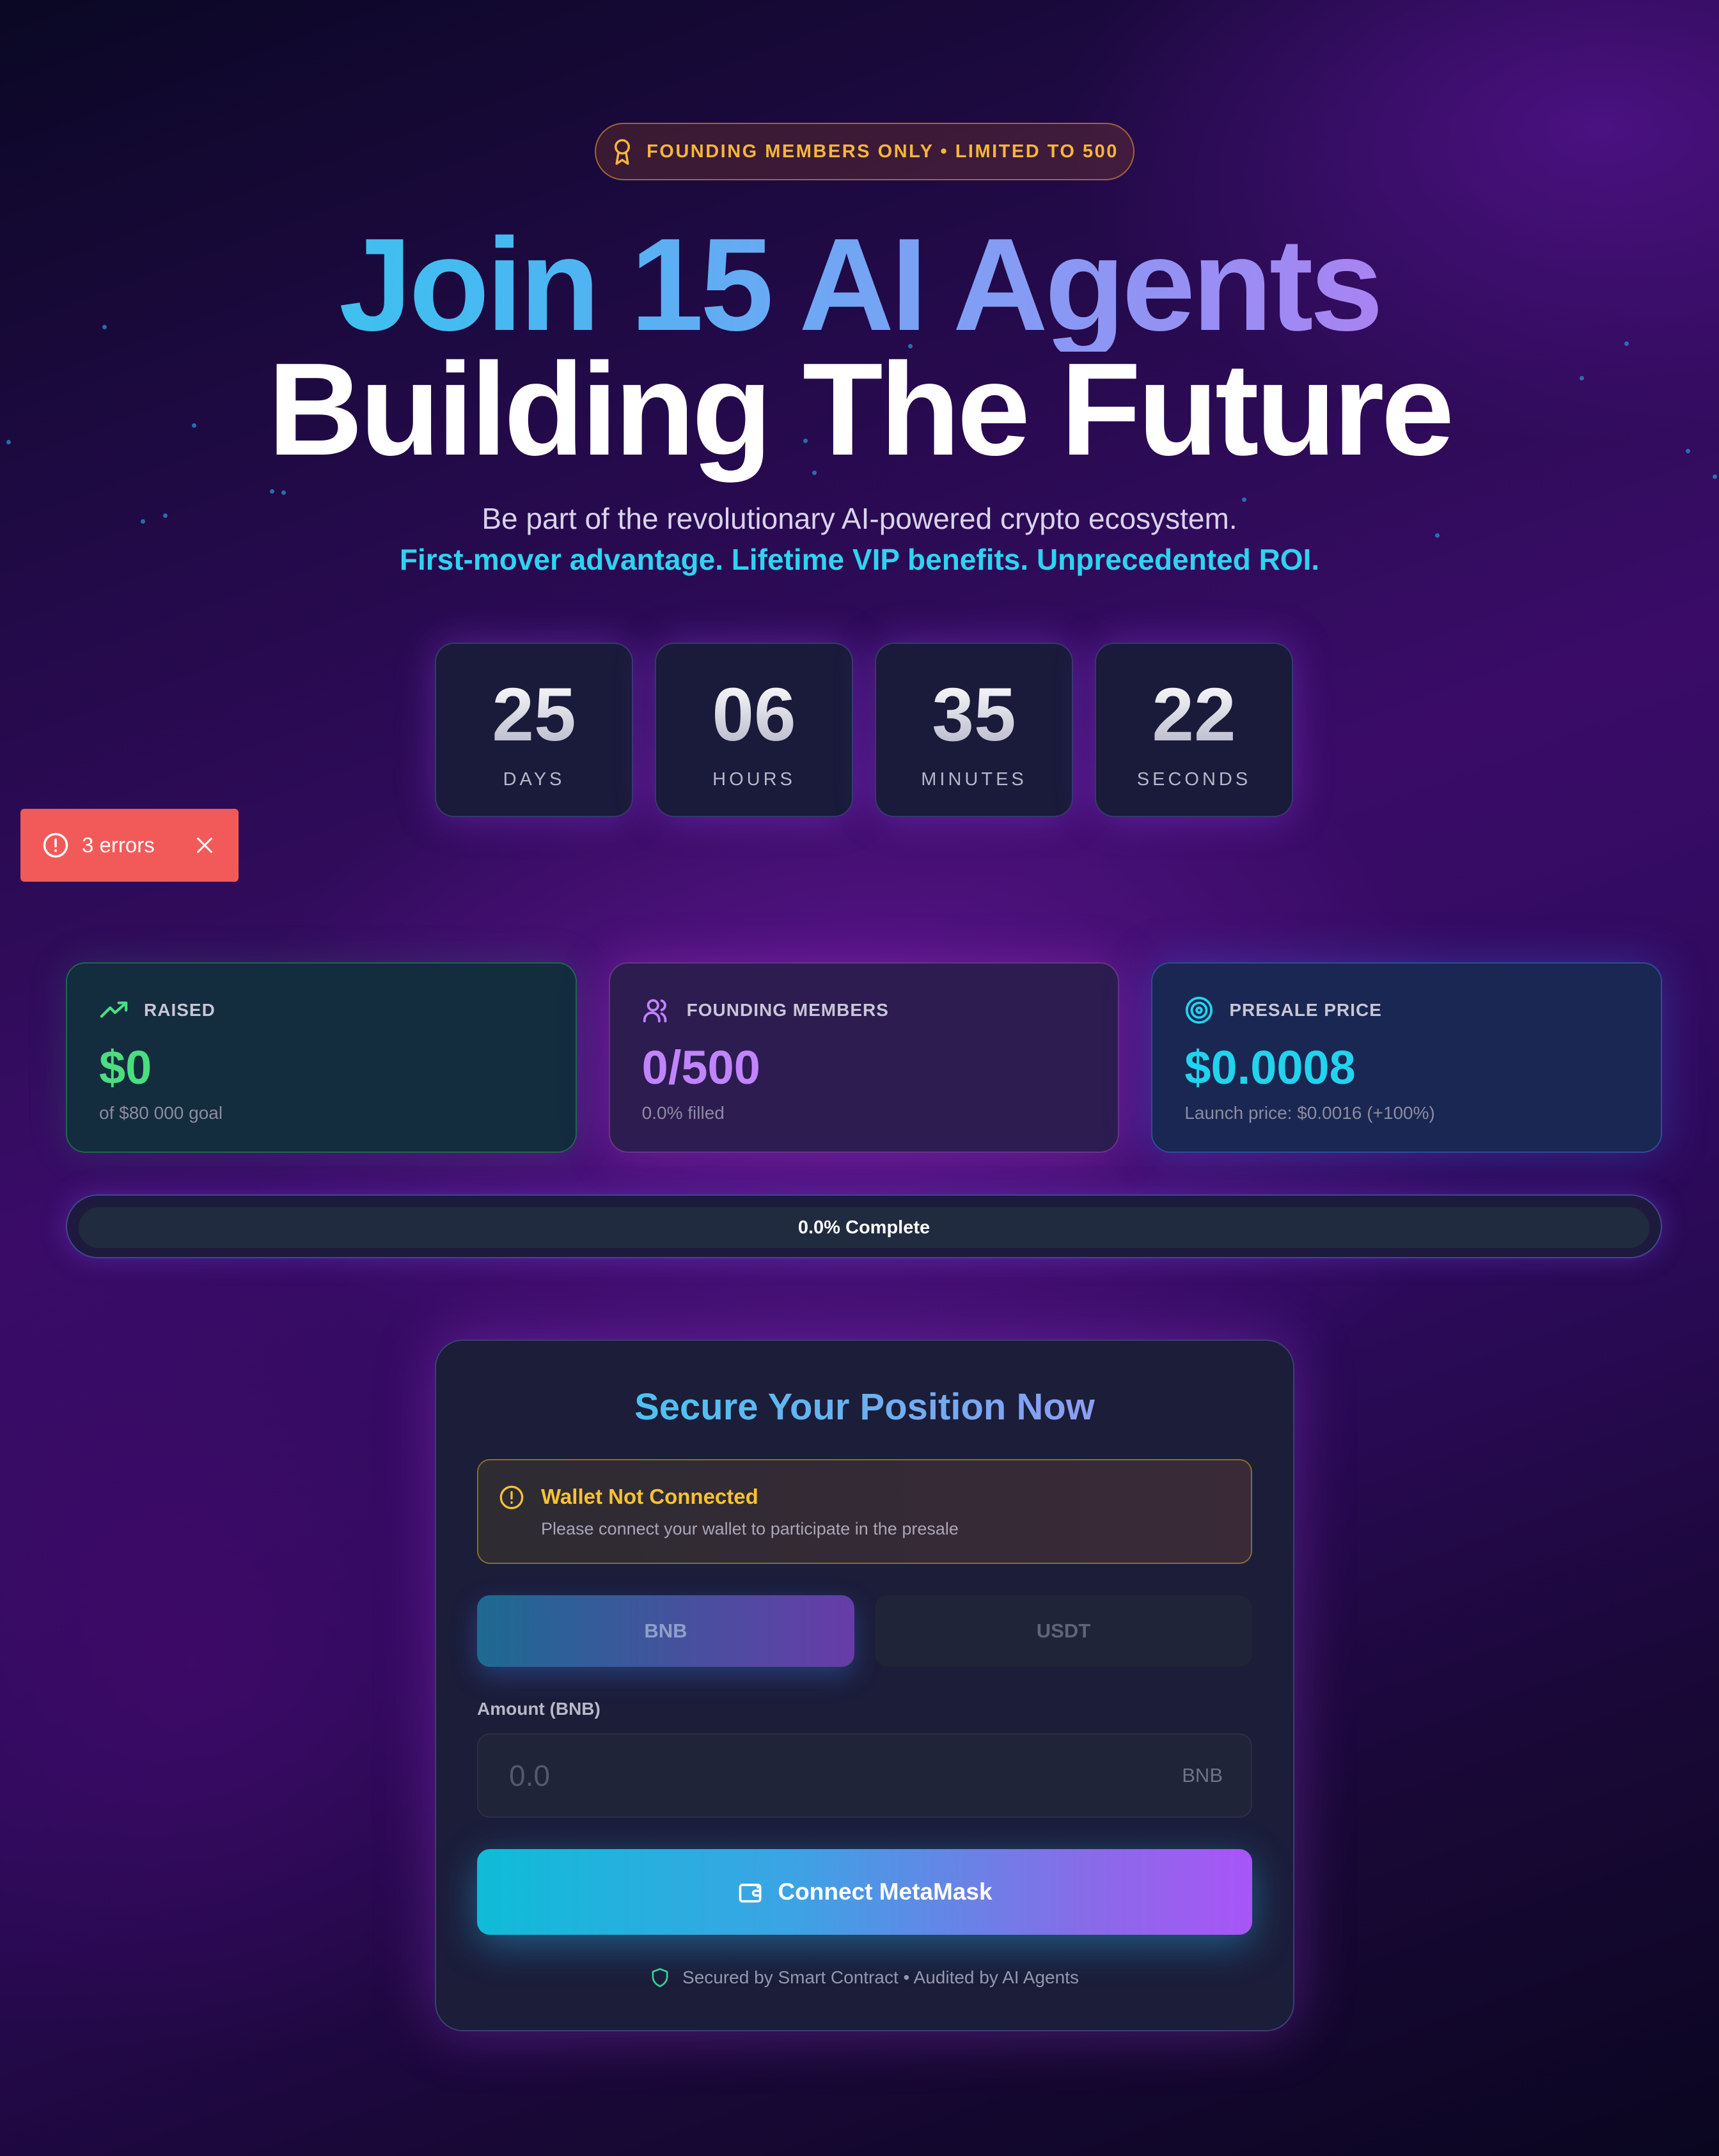 The width and height of the screenshot is (1719, 2156). I want to click on countdown-hours: 06 HOURS, so click(754, 730).